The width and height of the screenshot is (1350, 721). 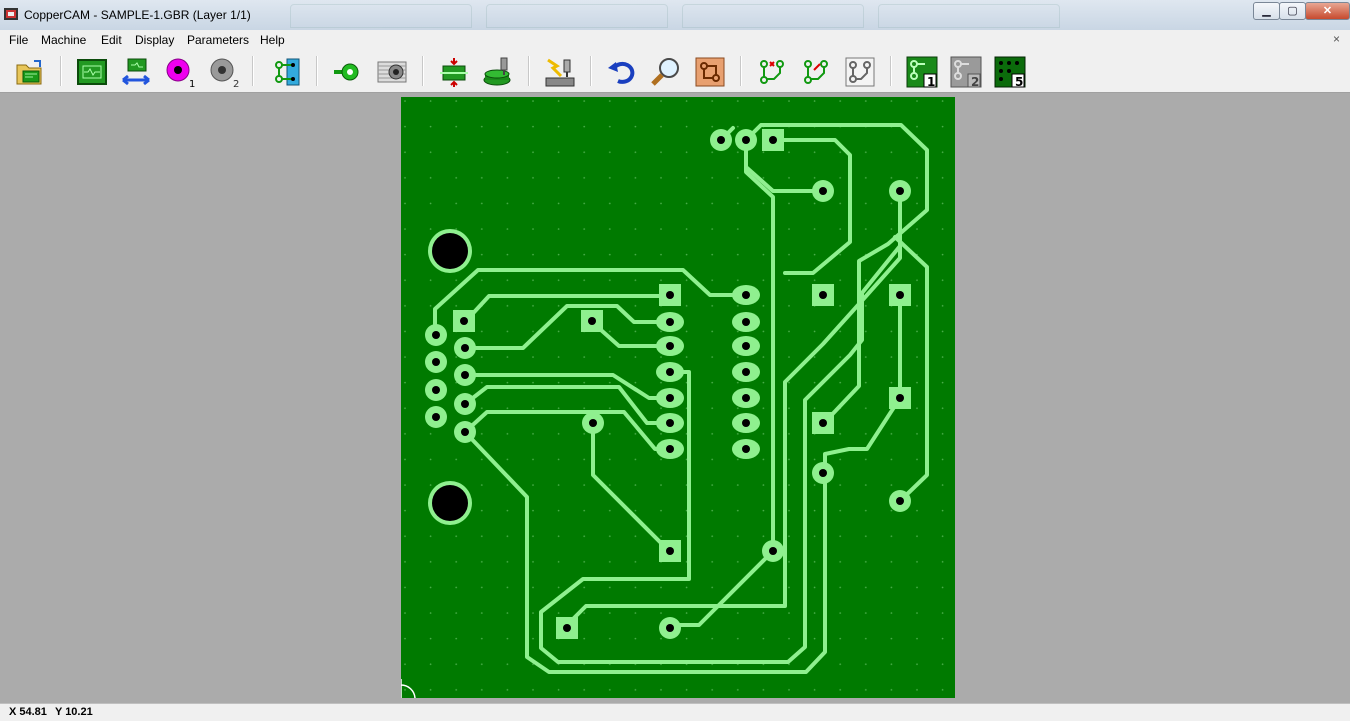 What do you see at coordinates (690, 15) in the screenshot?
I see `background-tabs` at bounding box center [690, 15].